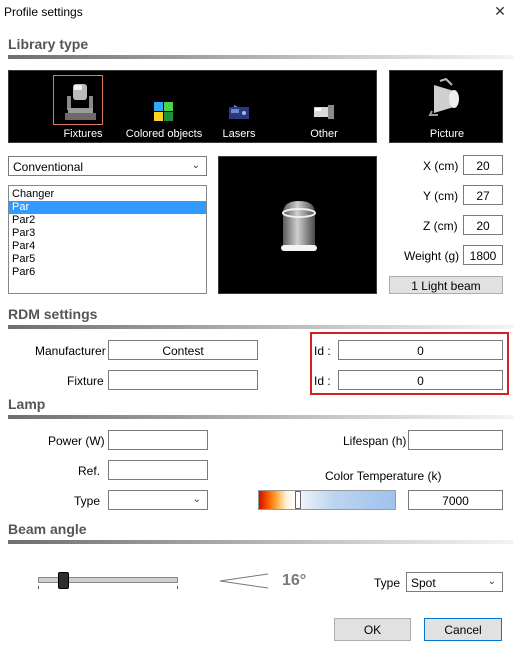  Describe the element at coordinates (483, 225) in the screenshot. I see `z-input: 20` at that location.